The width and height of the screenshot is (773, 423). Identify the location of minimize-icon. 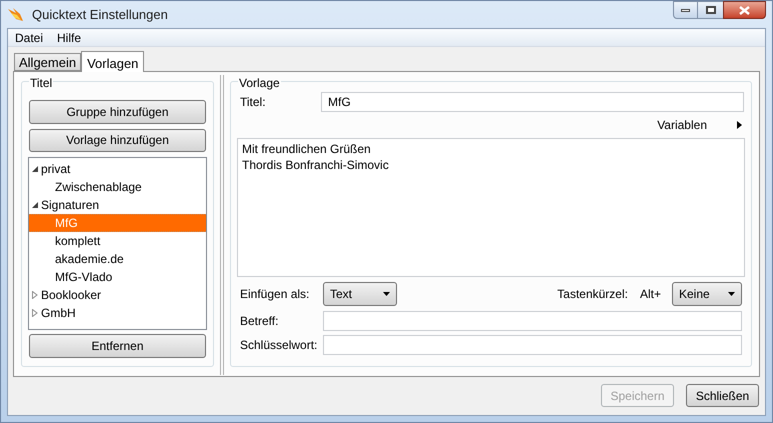
(685, 10).